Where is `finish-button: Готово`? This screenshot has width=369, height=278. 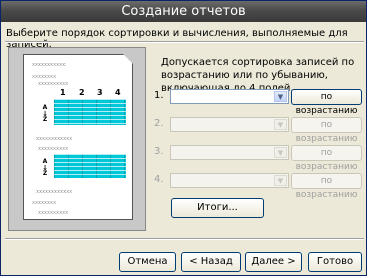 finish-button: Готово is located at coordinates (335, 262).